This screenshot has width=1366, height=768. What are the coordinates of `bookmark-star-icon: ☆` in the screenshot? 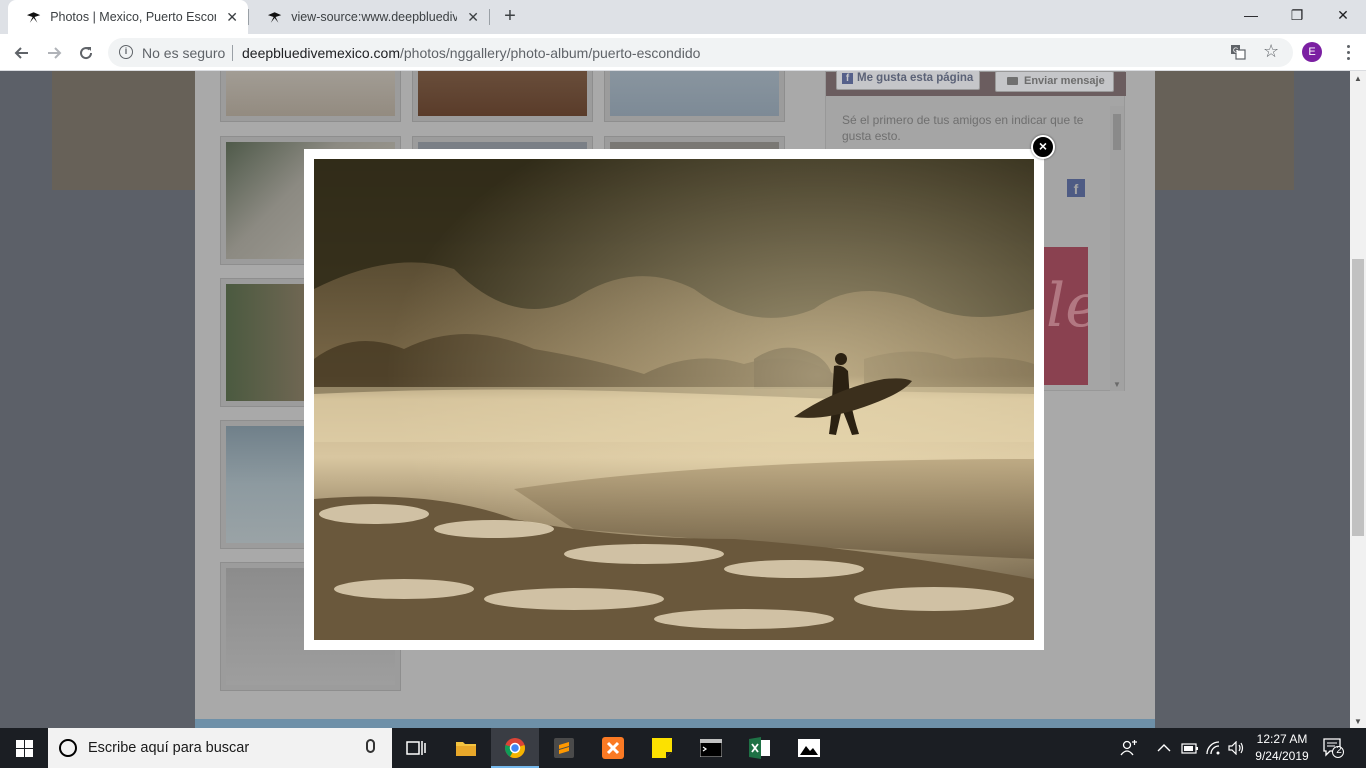 It's located at (1271, 51).